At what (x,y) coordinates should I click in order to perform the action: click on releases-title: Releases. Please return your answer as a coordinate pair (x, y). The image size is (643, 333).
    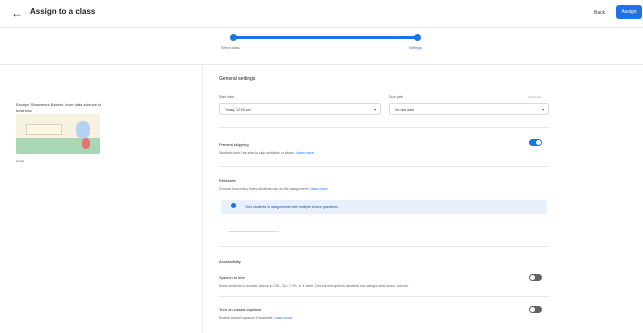
    Looking at the image, I should click on (227, 180).